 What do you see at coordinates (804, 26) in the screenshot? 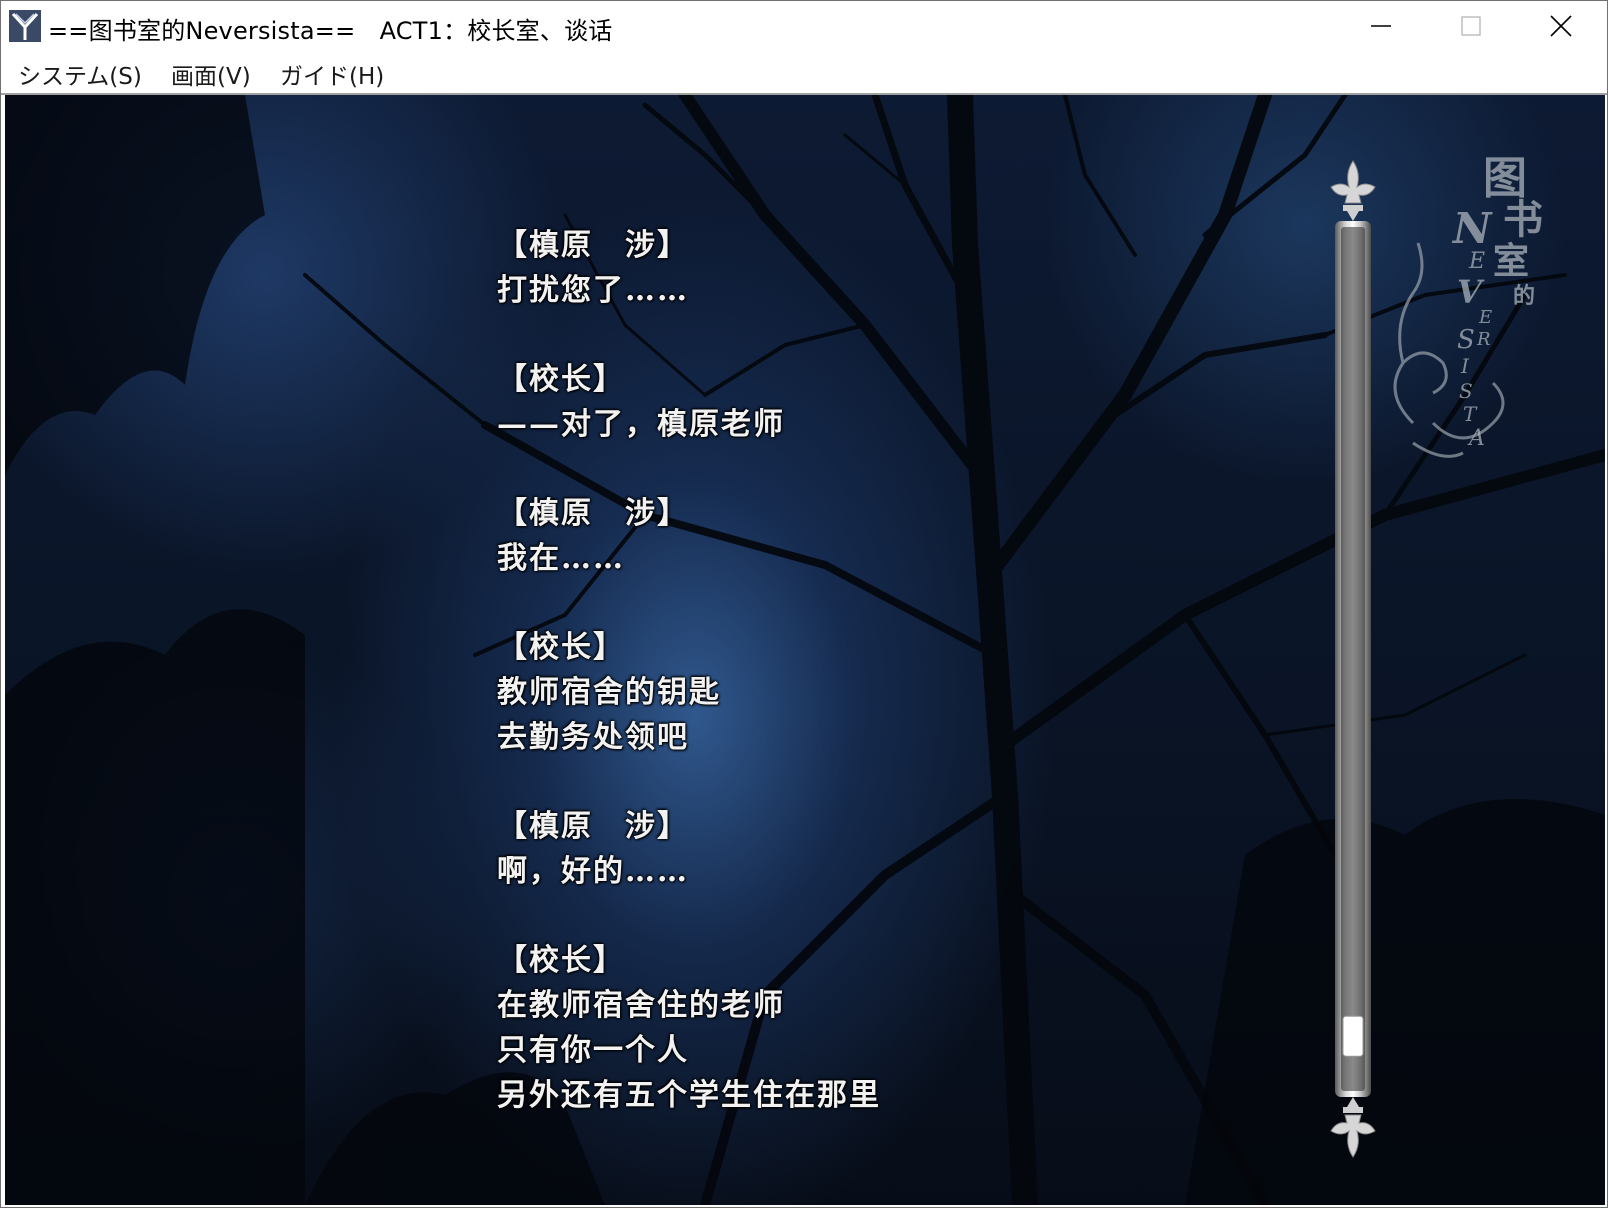
I see `title-bar: ==图书室的Neversista== ACT1：校长室、谈话` at bounding box center [804, 26].